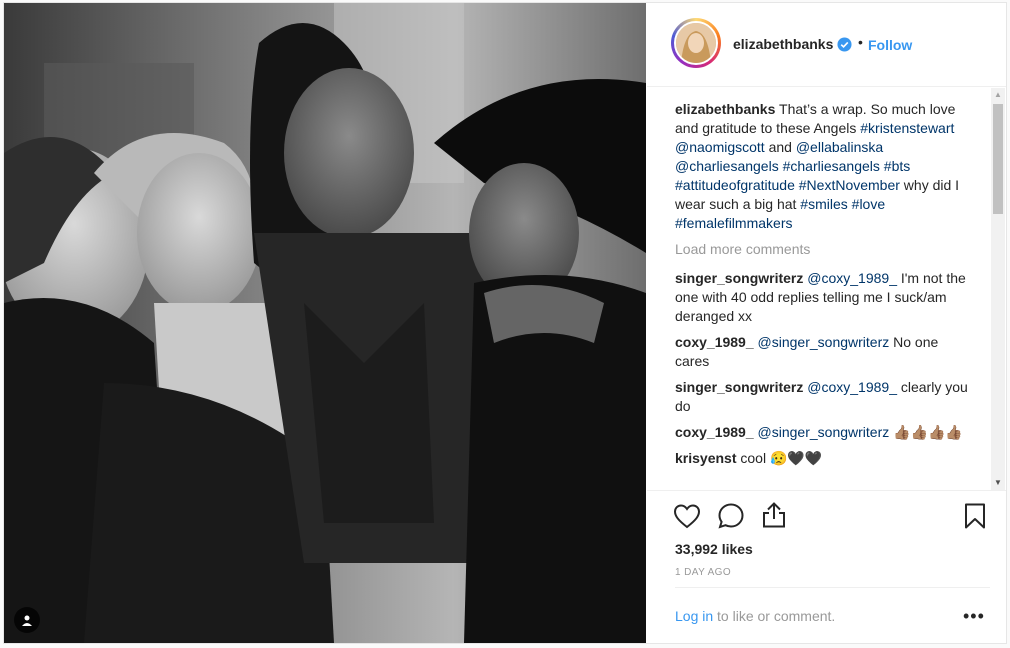 The height and width of the screenshot is (648, 1010). What do you see at coordinates (975, 516) in the screenshot?
I see `bookmark-icon` at bounding box center [975, 516].